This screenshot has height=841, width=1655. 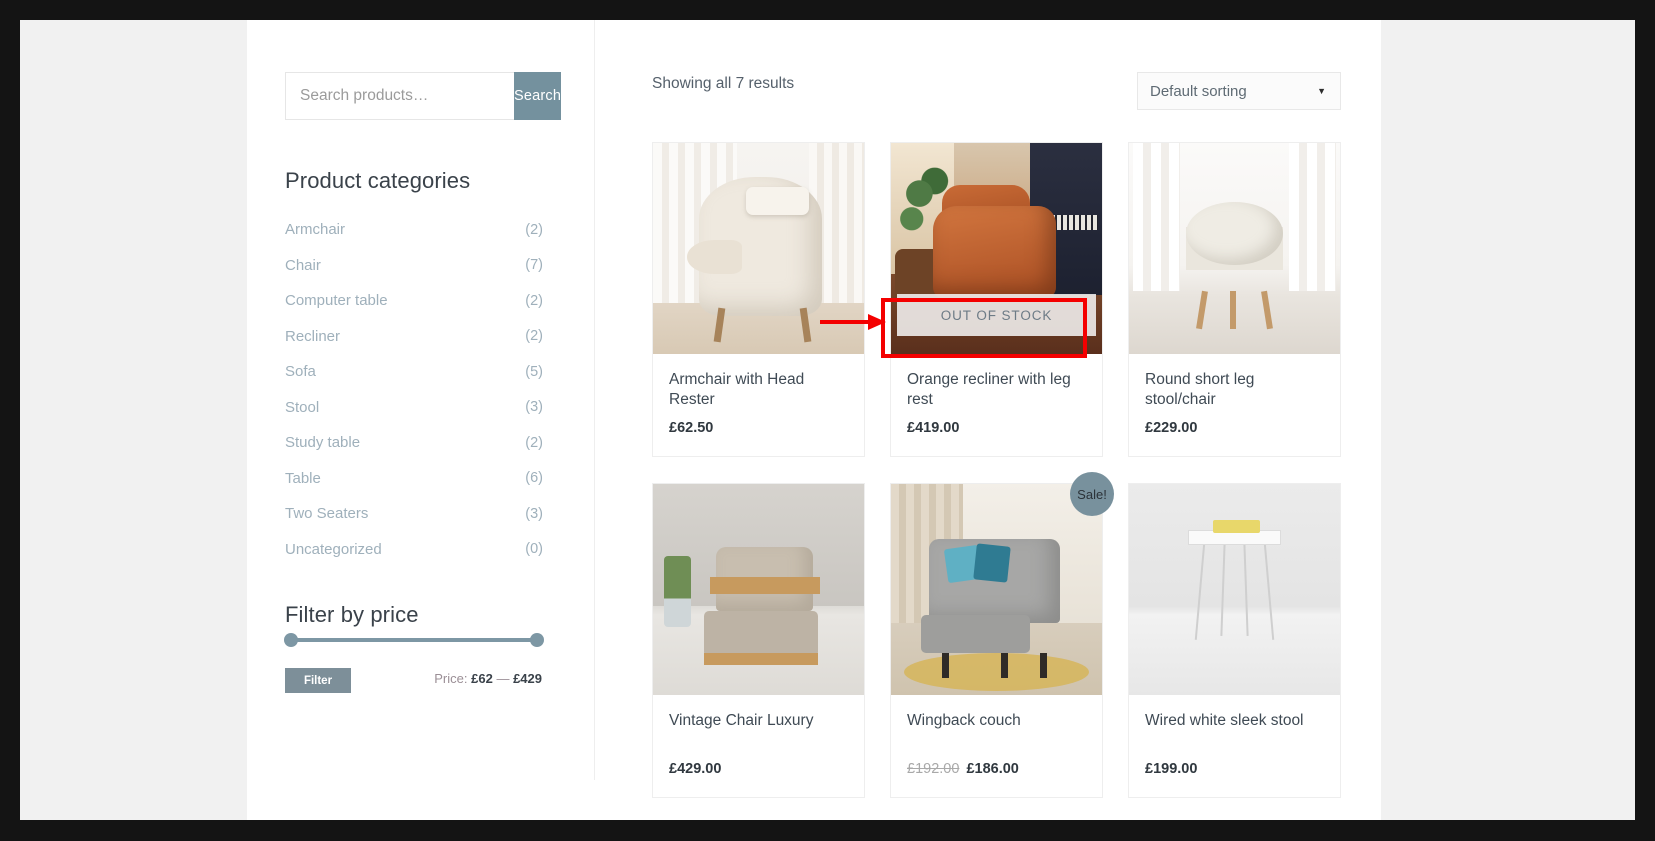 I want to click on category-item-two-seaters: Two Seaters (3), so click(x=414, y=514).